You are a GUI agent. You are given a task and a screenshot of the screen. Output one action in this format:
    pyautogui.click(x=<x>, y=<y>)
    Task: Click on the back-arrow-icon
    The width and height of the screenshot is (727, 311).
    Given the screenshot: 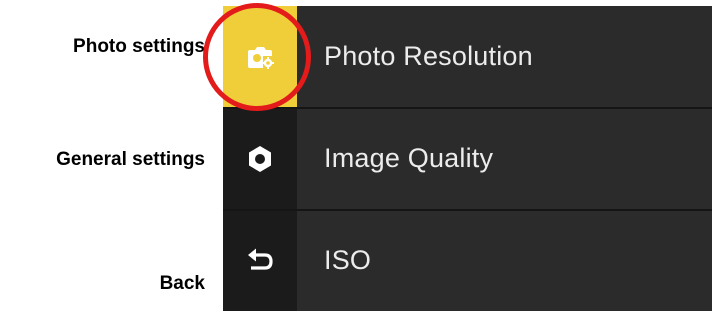 What is the action you would take?
    pyautogui.click(x=260, y=259)
    